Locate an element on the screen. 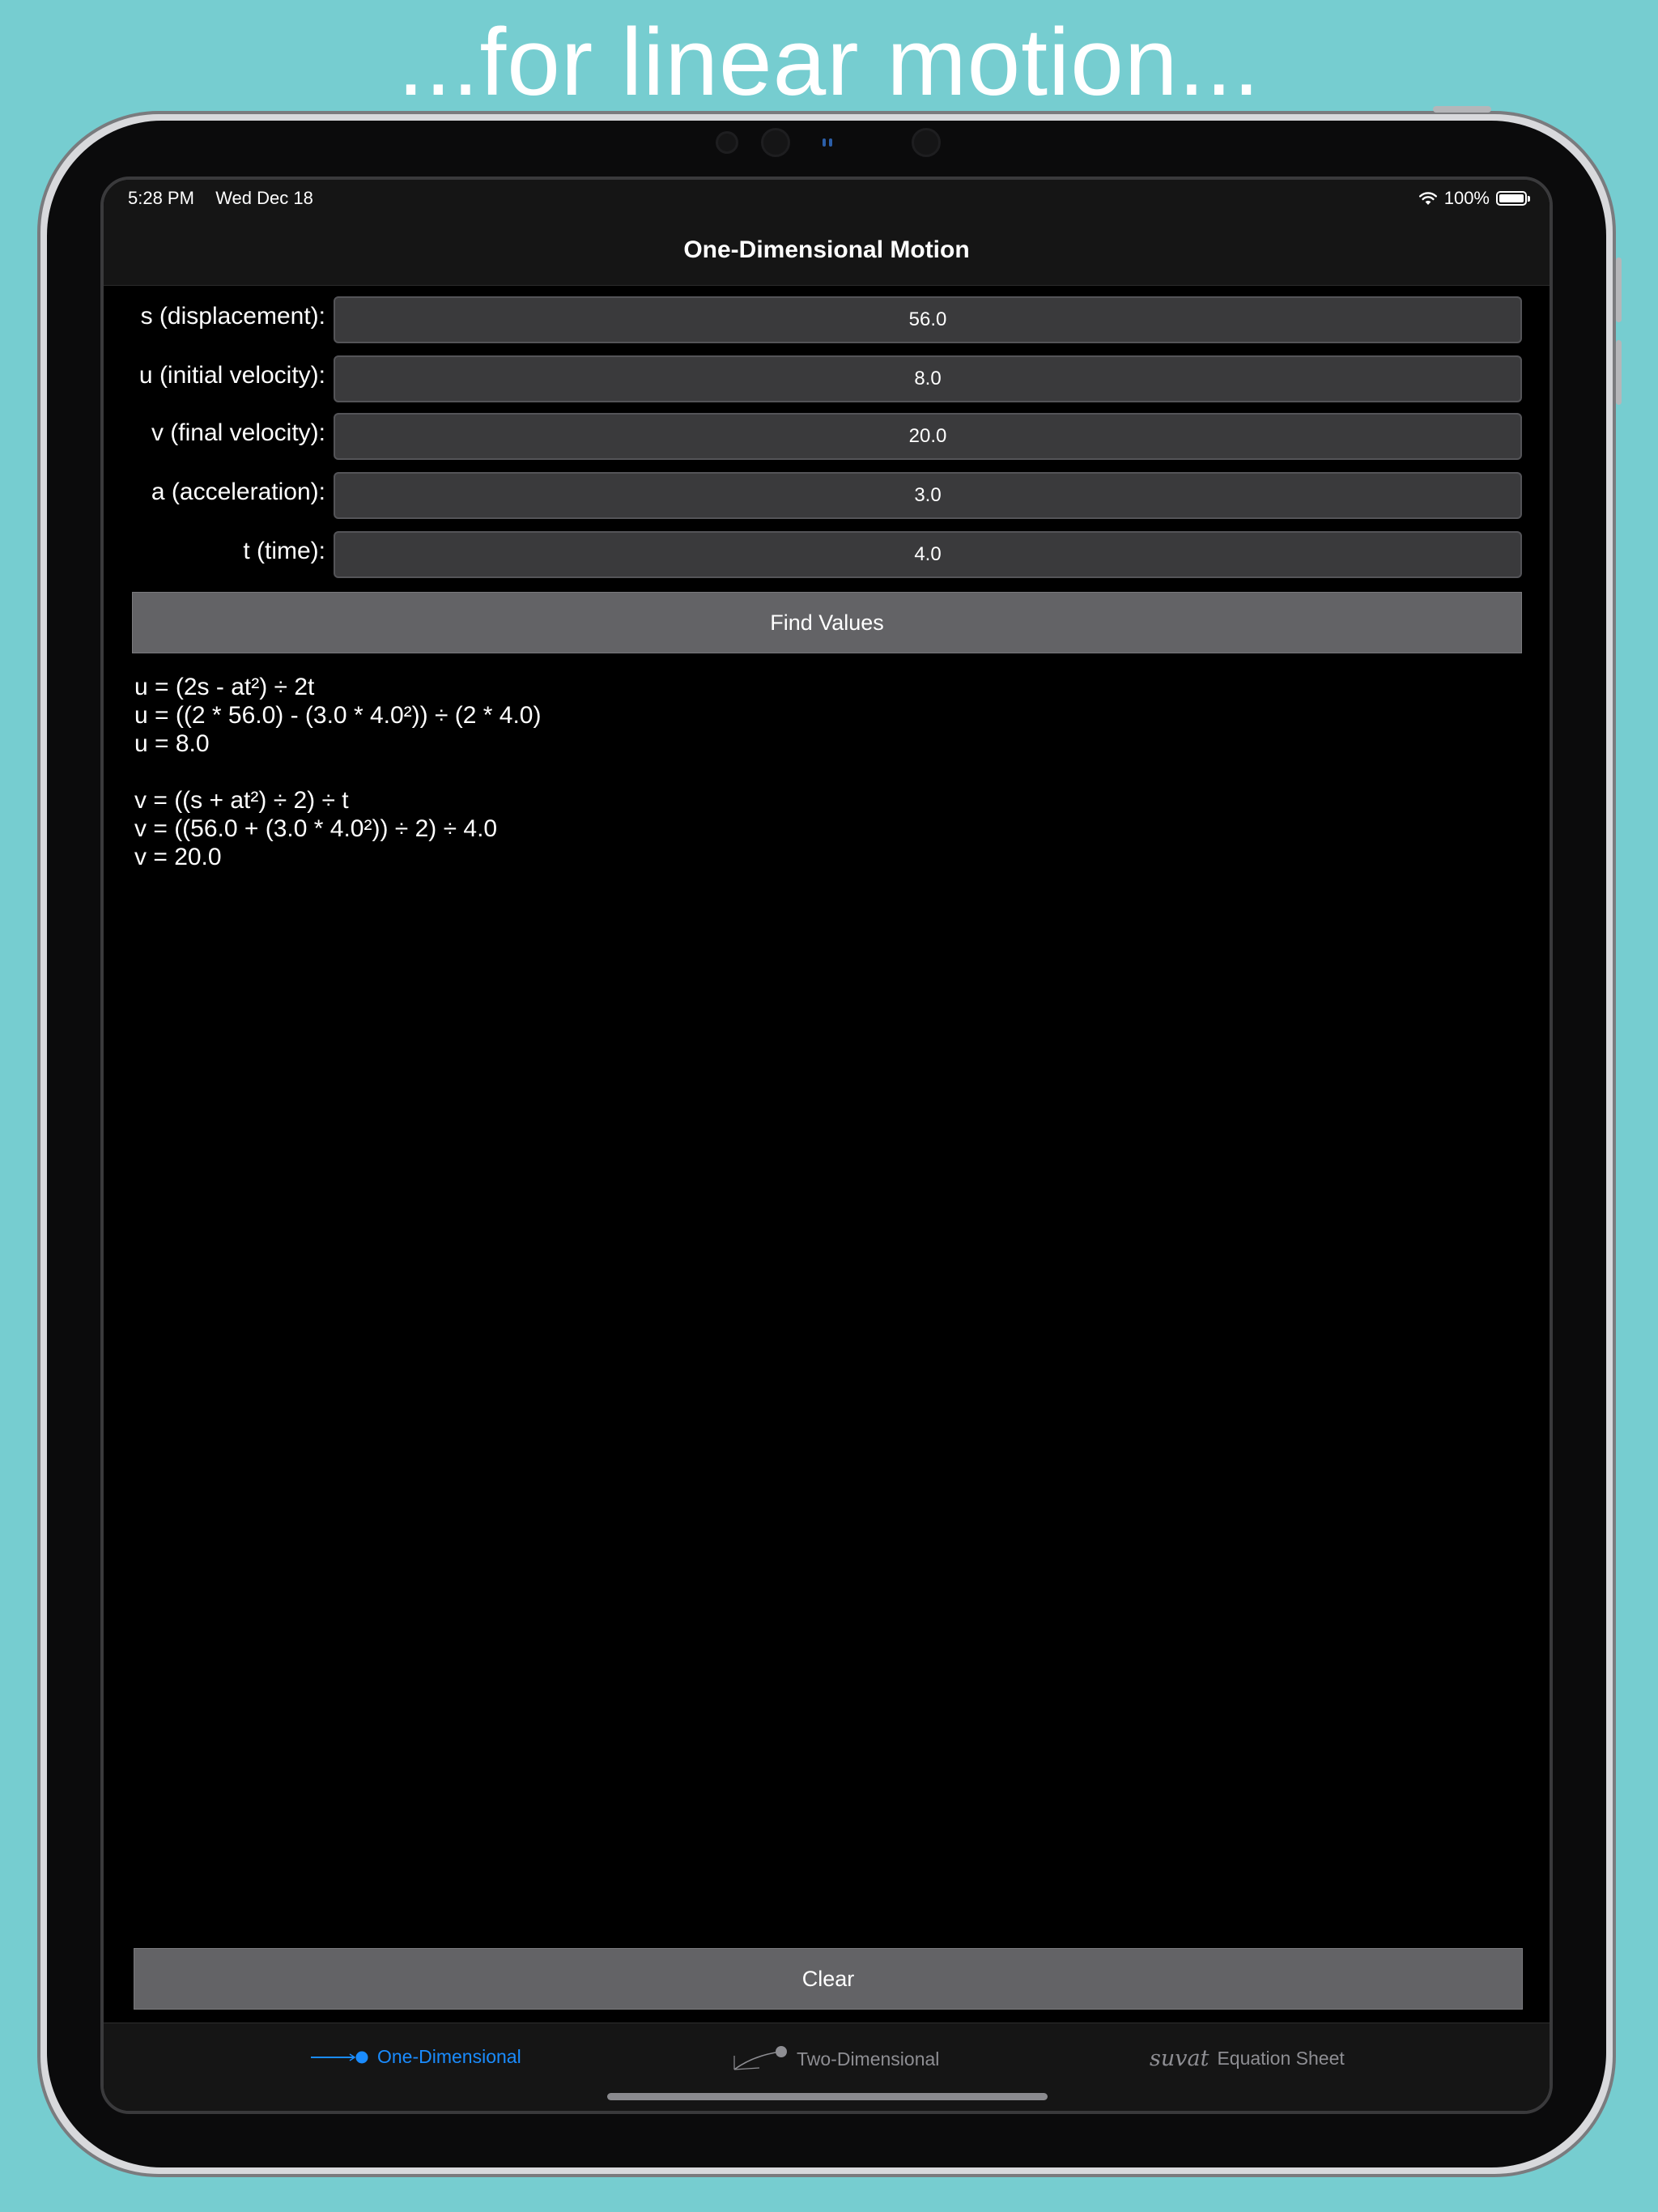 The width and height of the screenshot is (1658, 2212). camera-icon is located at coordinates (727, 142).